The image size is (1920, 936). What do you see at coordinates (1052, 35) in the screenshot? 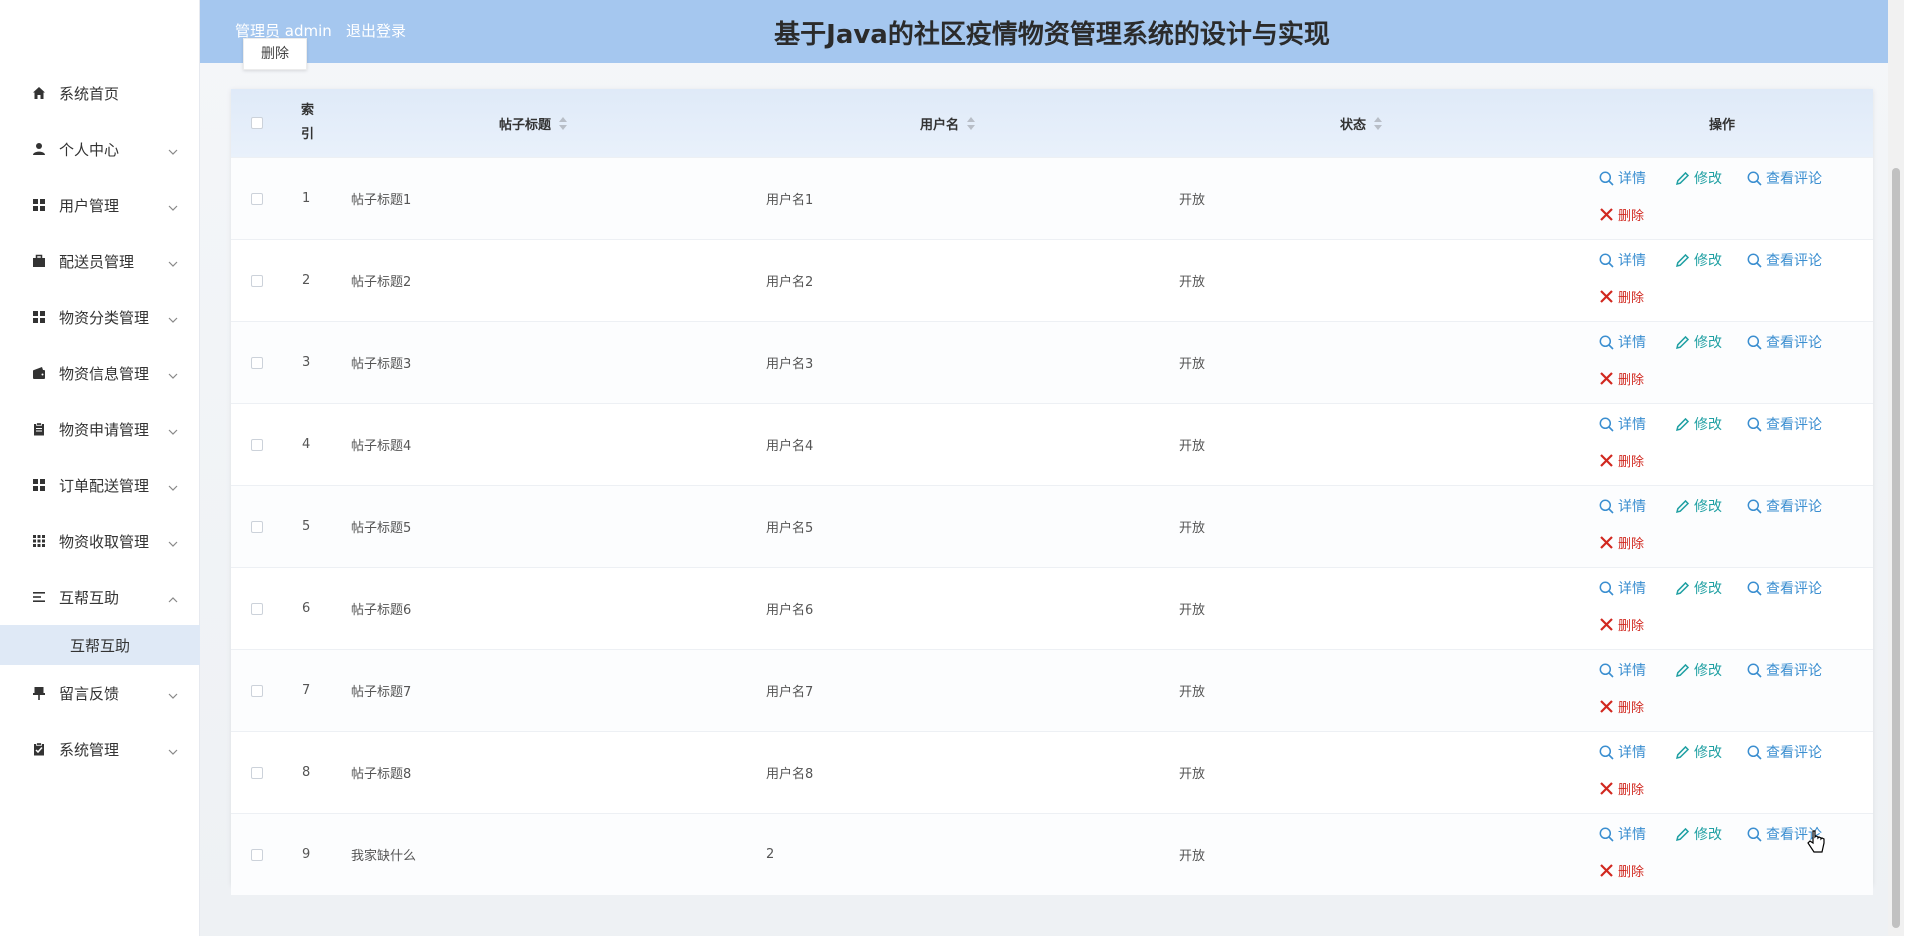
I see `page-title: 基于Java的社区疫情物资管理系统的设计与实现` at bounding box center [1052, 35].